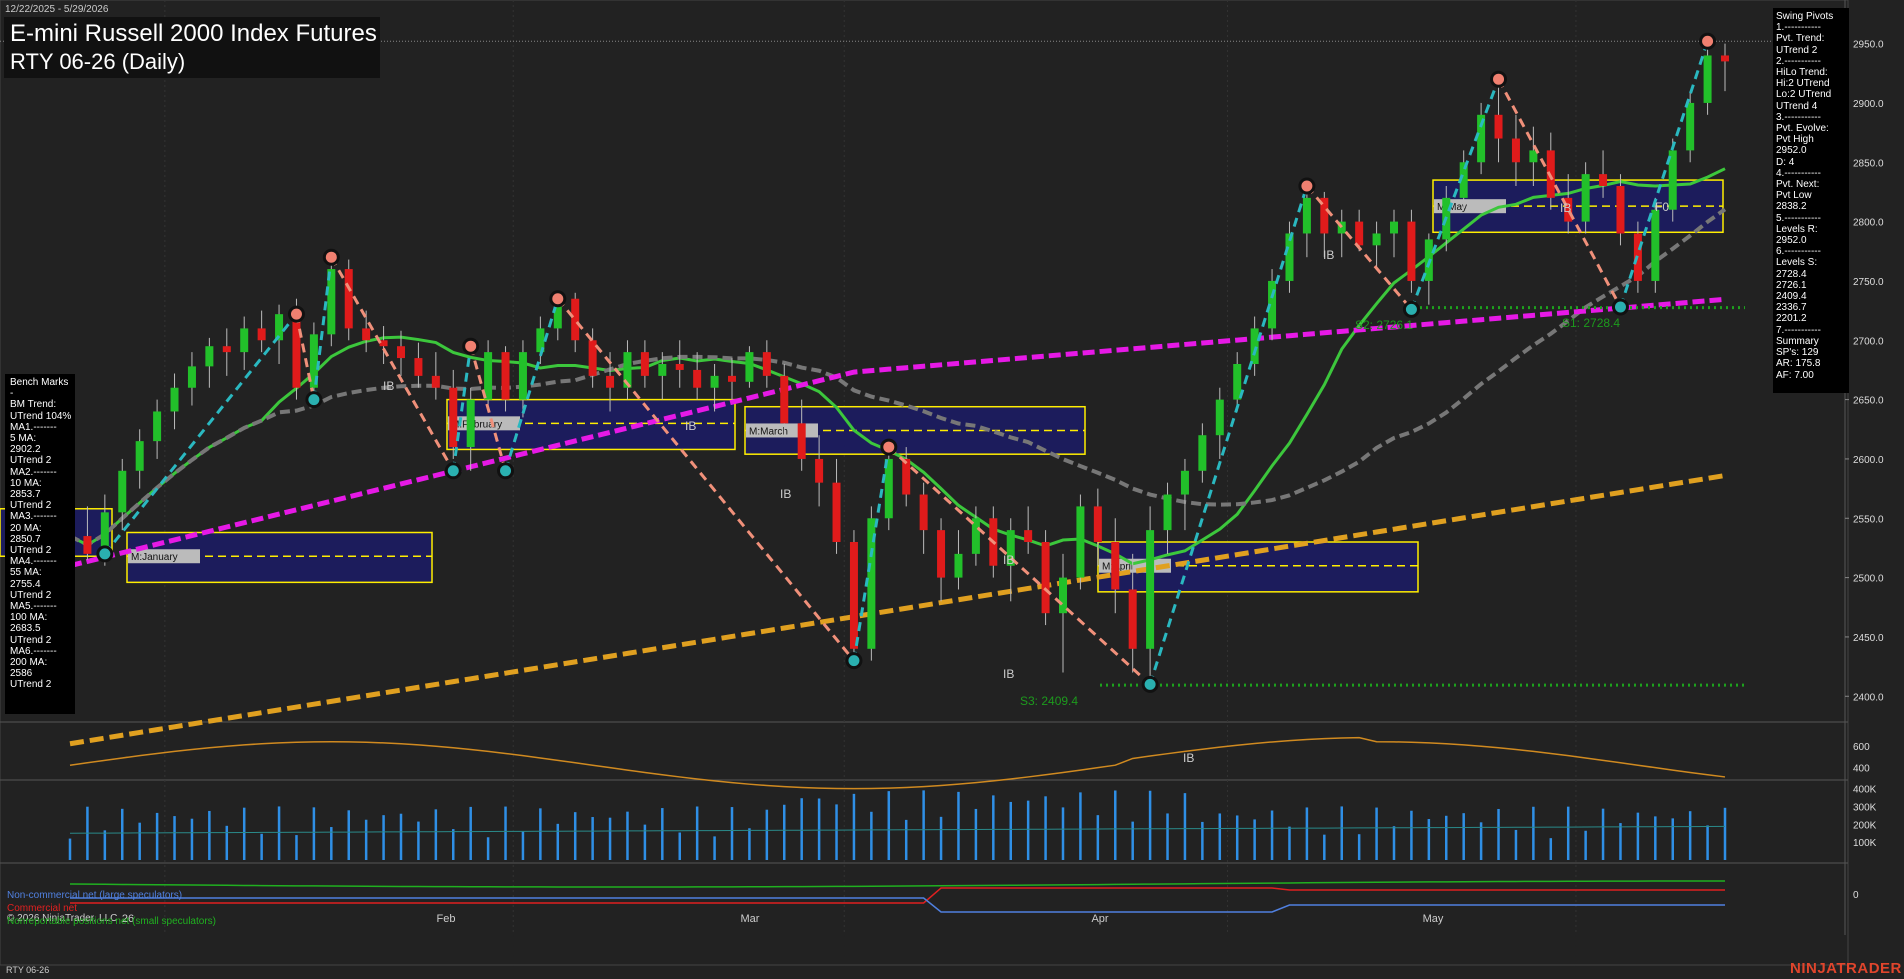 This screenshot has height=979, width=1904. I want to click on bench-mark-line: MA2.-------, so click(33, 472).